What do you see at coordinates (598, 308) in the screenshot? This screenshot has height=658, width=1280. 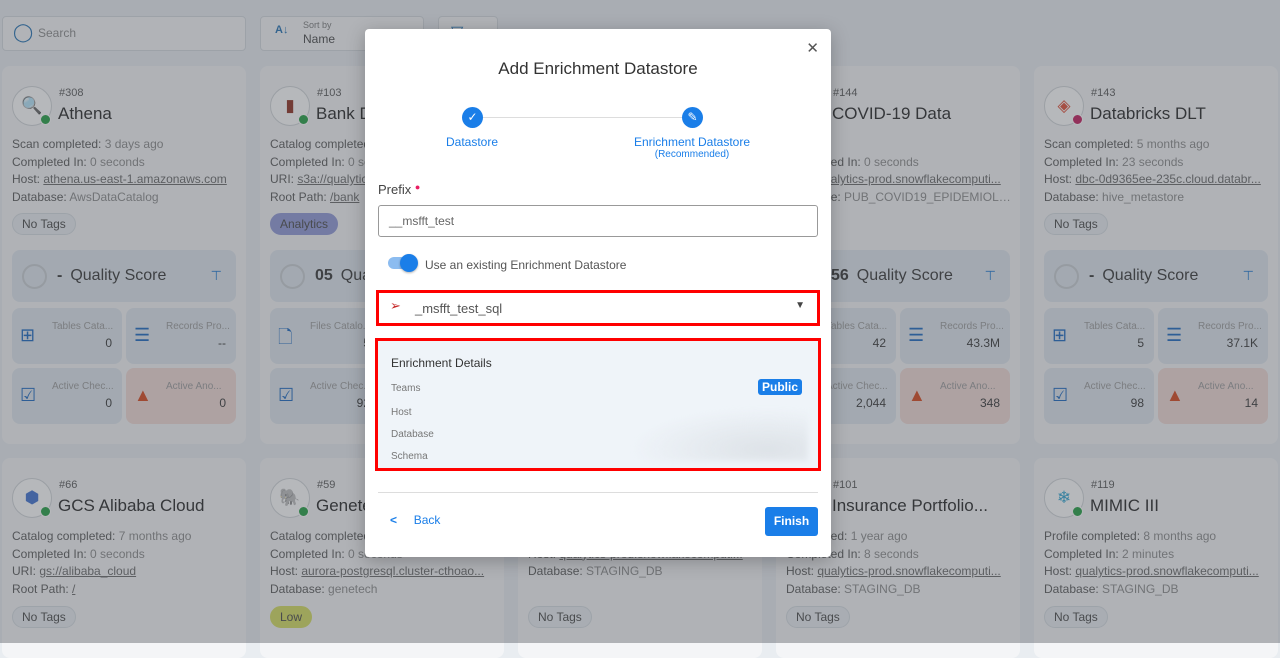 I see `datastore-select: ➢ _msfft_test_sql ▼` at bounding box center [598, 308].